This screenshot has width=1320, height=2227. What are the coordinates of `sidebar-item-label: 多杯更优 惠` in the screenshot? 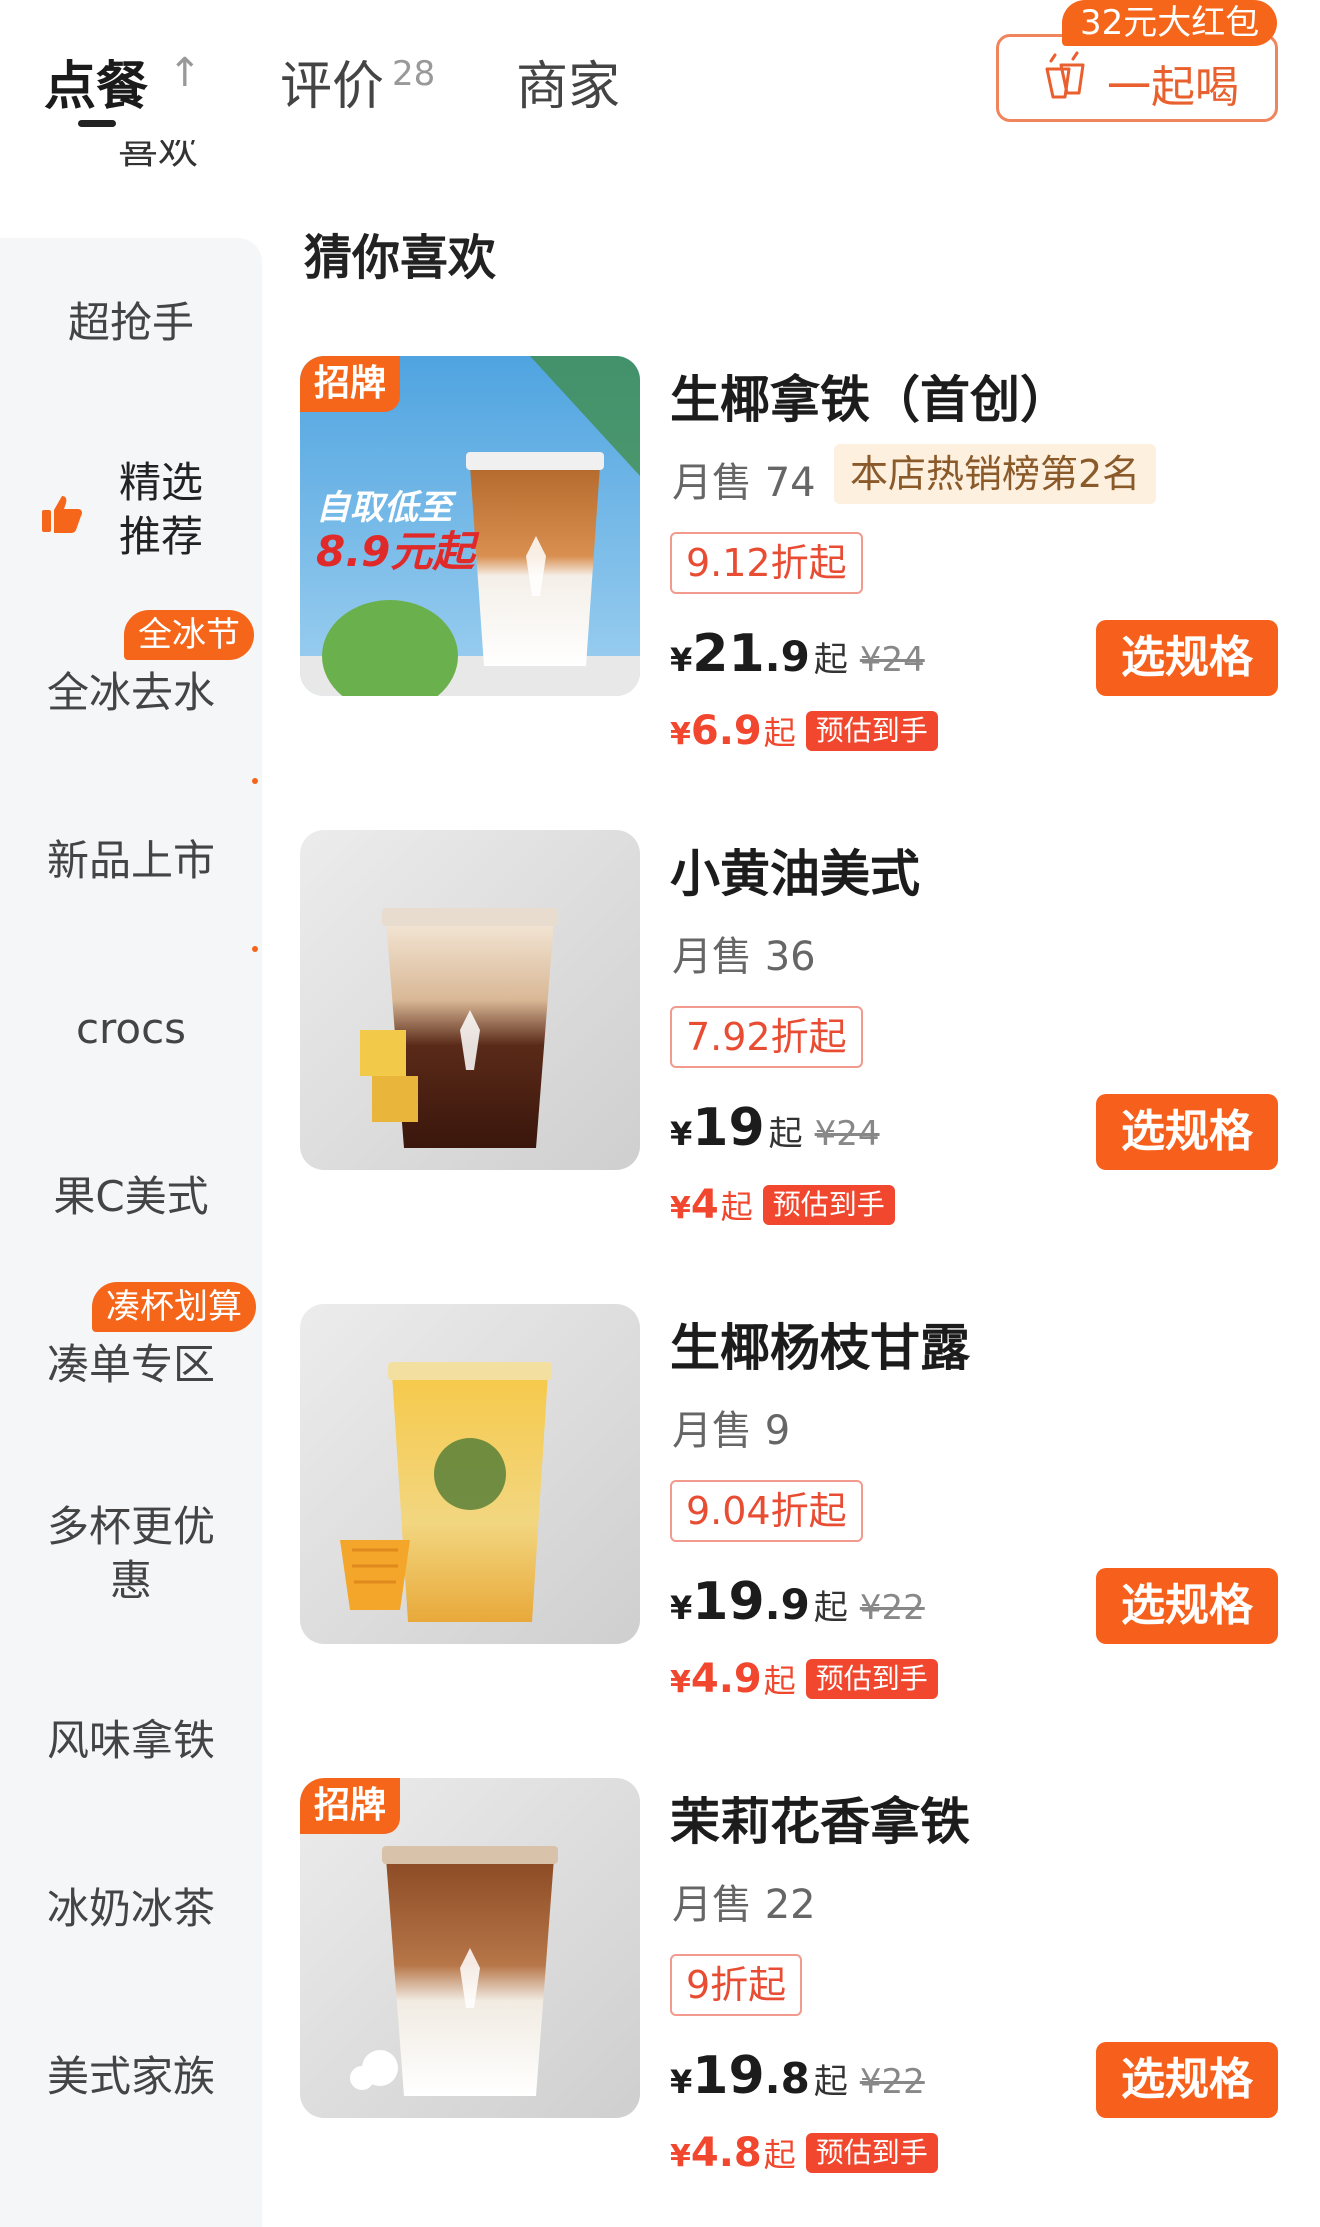 It's located at (131, 1554).